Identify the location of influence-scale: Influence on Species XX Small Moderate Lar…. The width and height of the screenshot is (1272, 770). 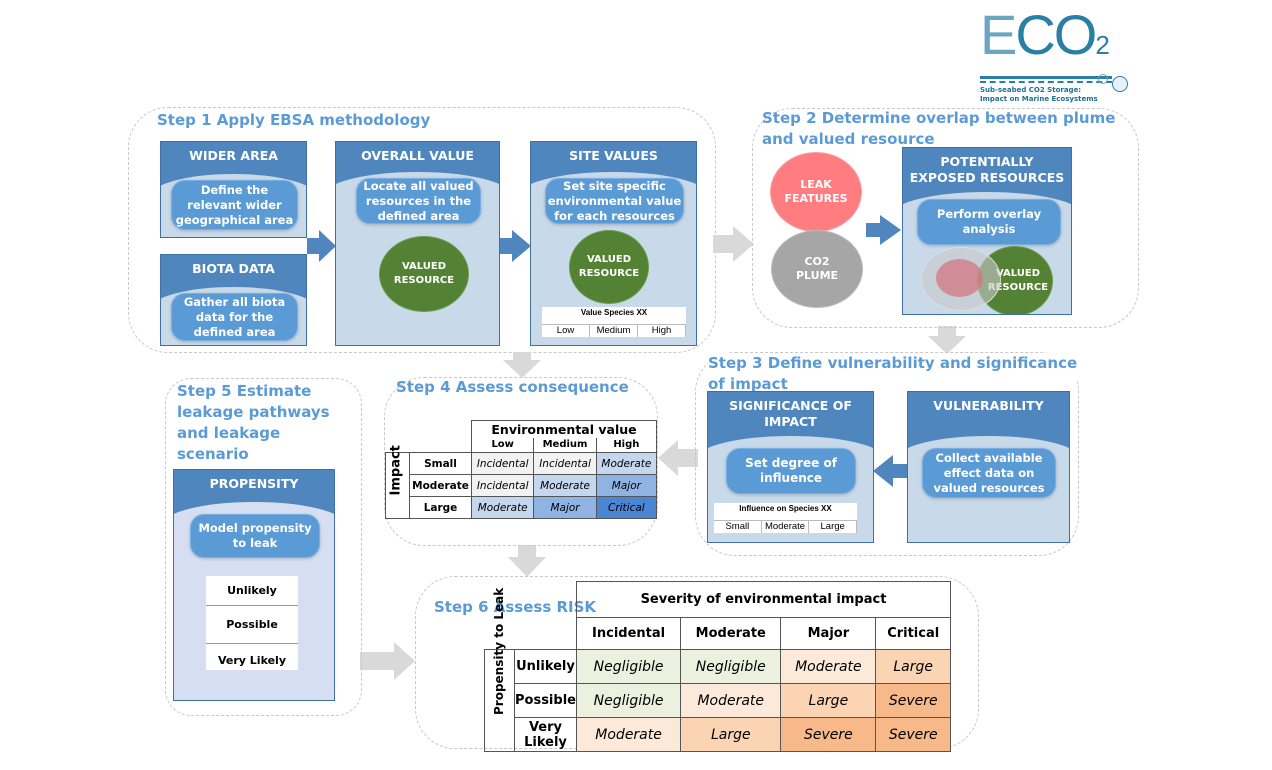
(786, 518).